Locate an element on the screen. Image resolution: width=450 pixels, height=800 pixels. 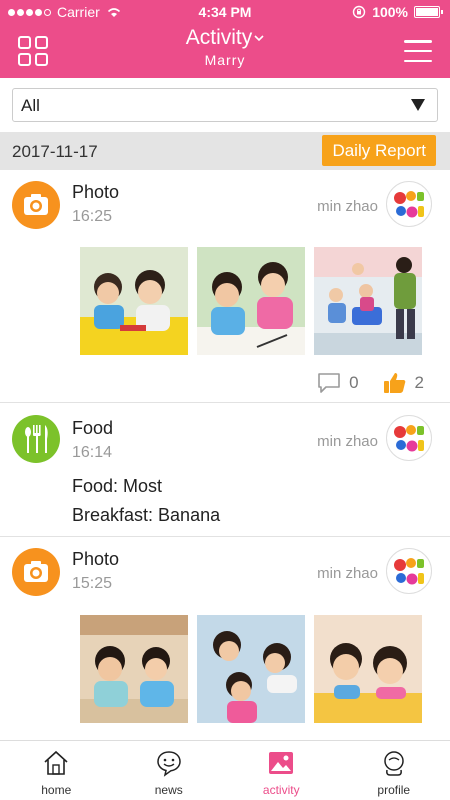
comment-button: 0 is located at coordinates (338, 383).